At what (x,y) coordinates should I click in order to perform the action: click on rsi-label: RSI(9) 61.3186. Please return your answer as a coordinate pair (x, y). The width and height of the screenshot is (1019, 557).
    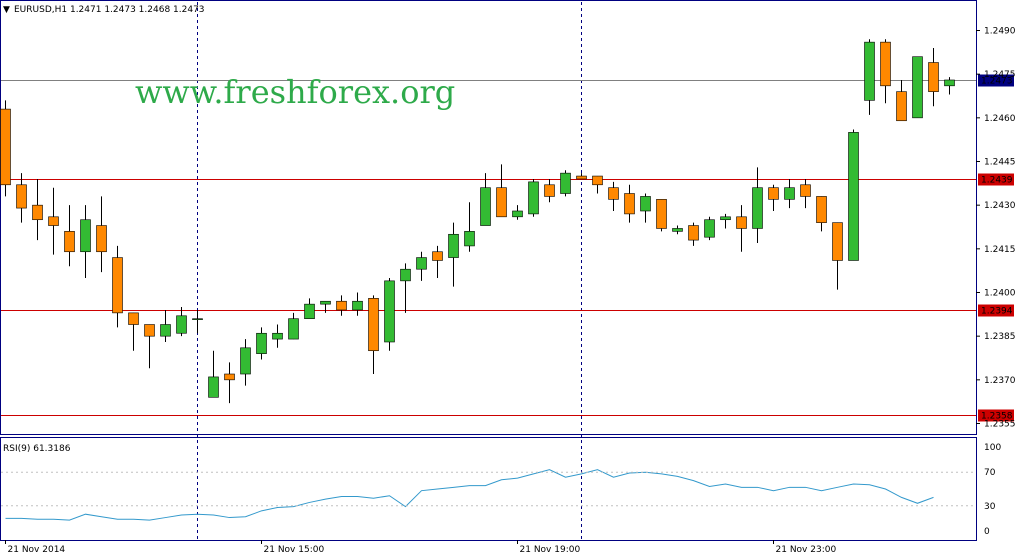
    Looking at the image, I should click on (37, 449).